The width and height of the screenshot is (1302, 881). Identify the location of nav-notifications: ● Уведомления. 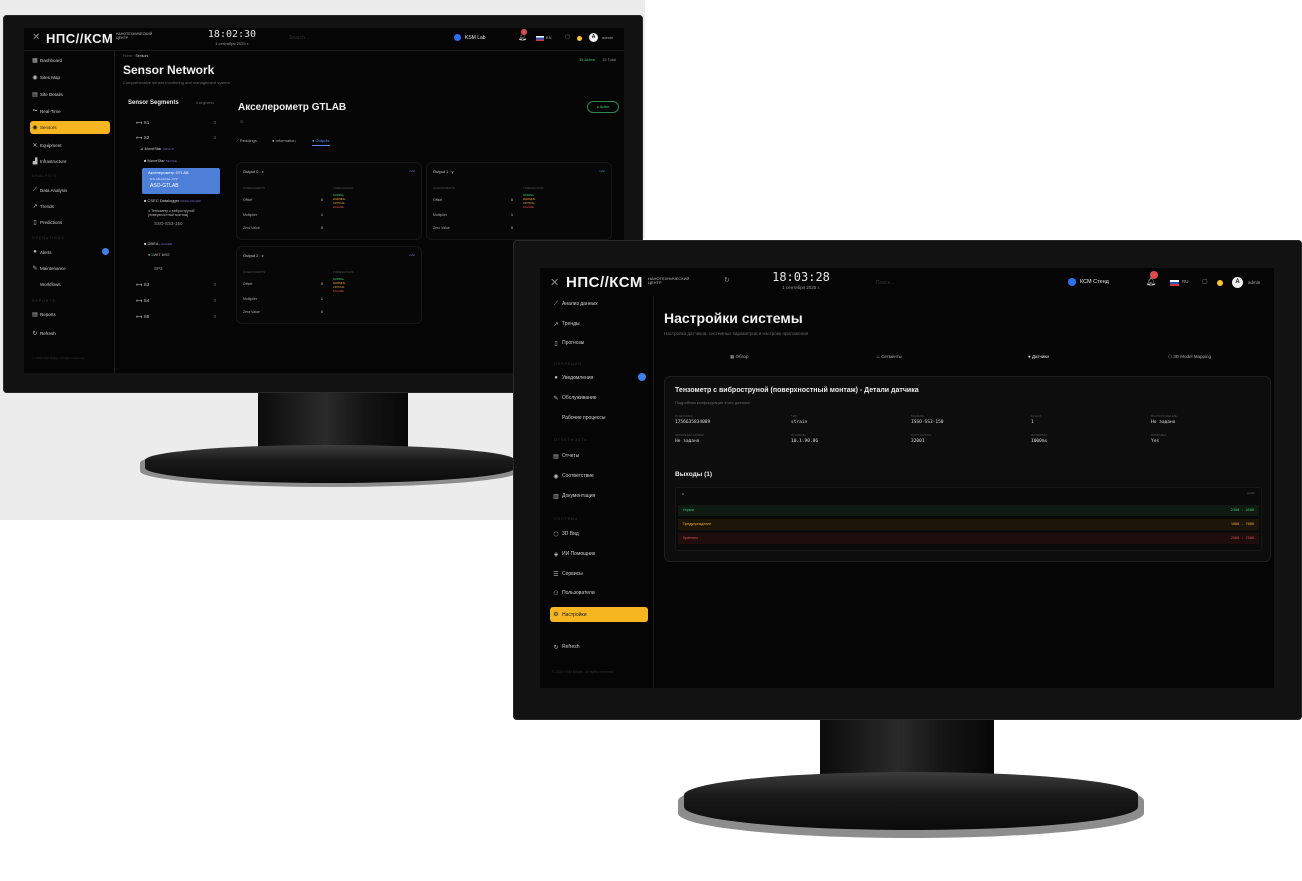
(599, 378).